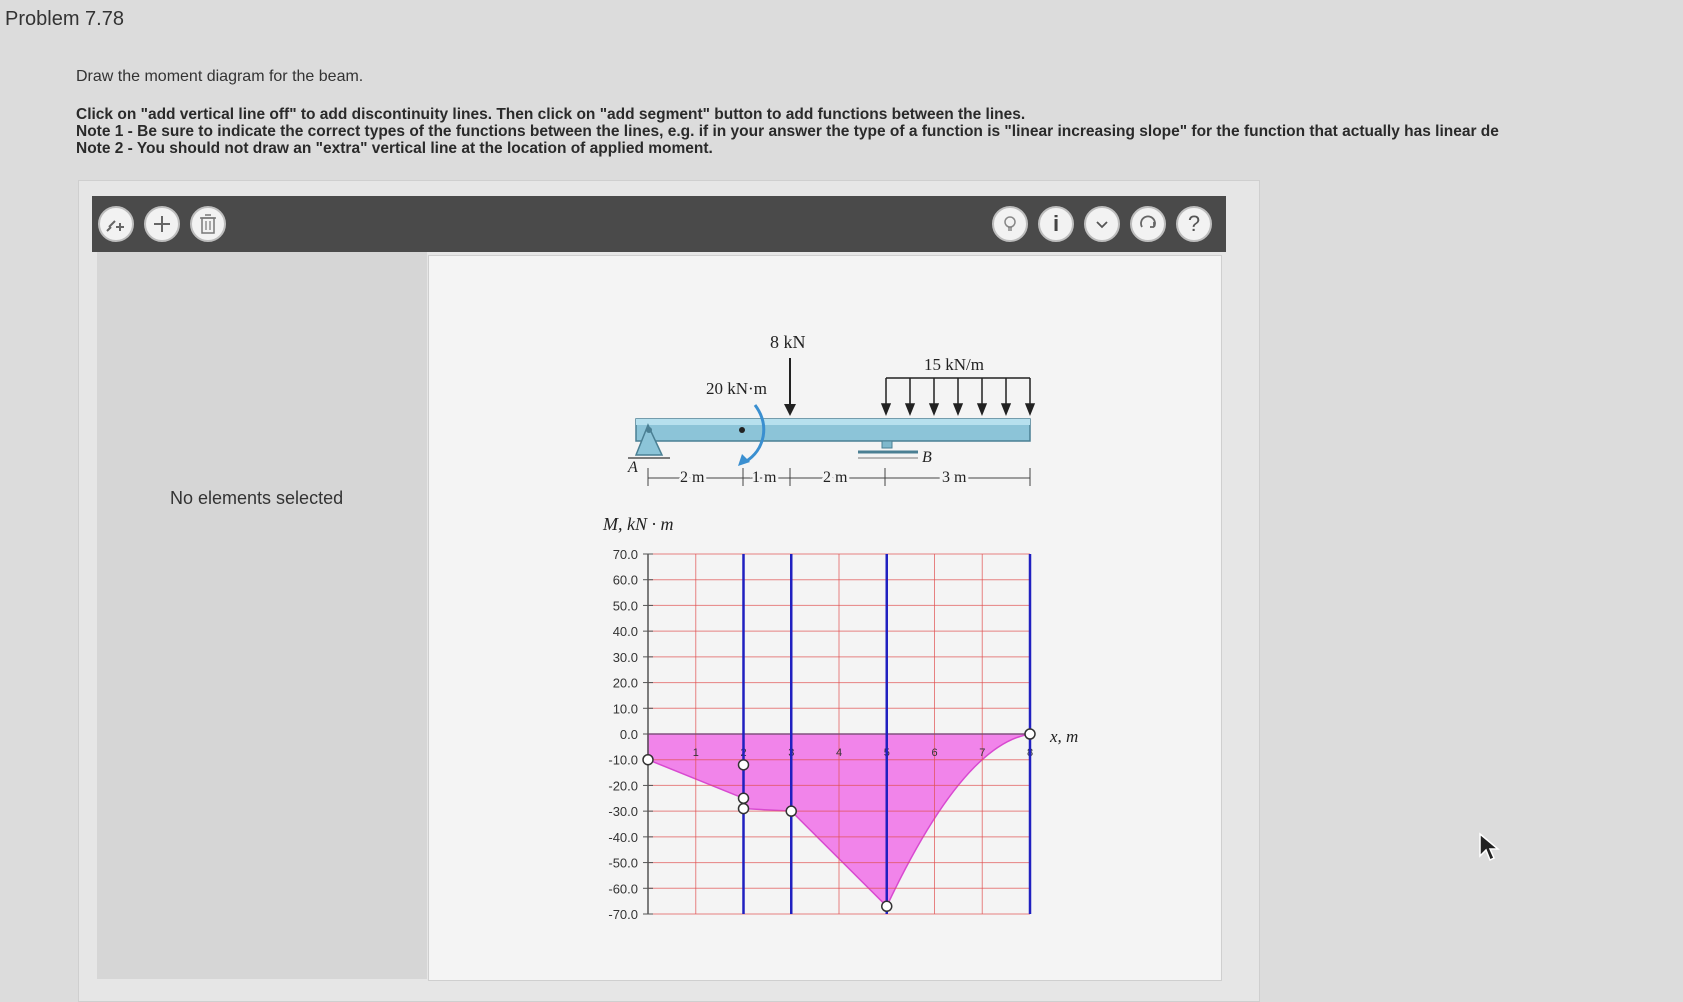  Describe the element at coordinates (623, 914) in the screenshot. I see `y-tick-label: -70.0` at that location.